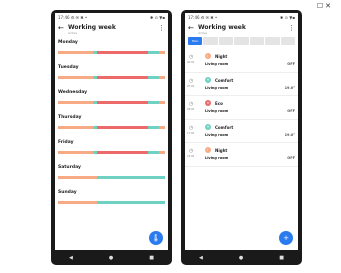  I want to click on day-row: Tuesday, so click(111, 73).